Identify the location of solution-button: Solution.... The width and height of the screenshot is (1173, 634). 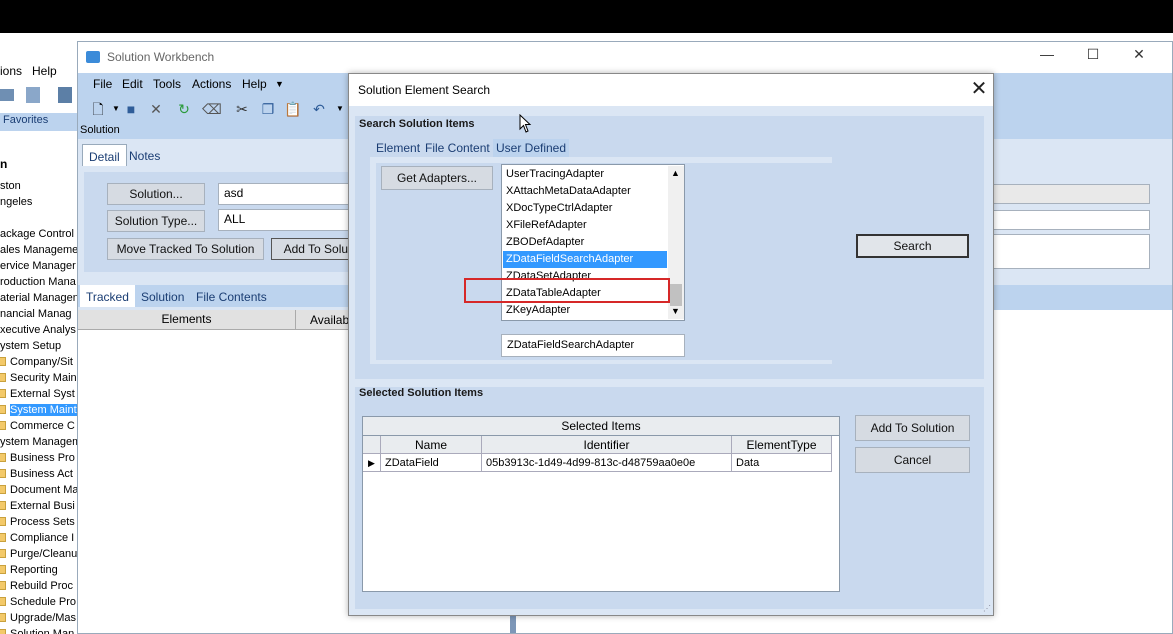
(156, 194).